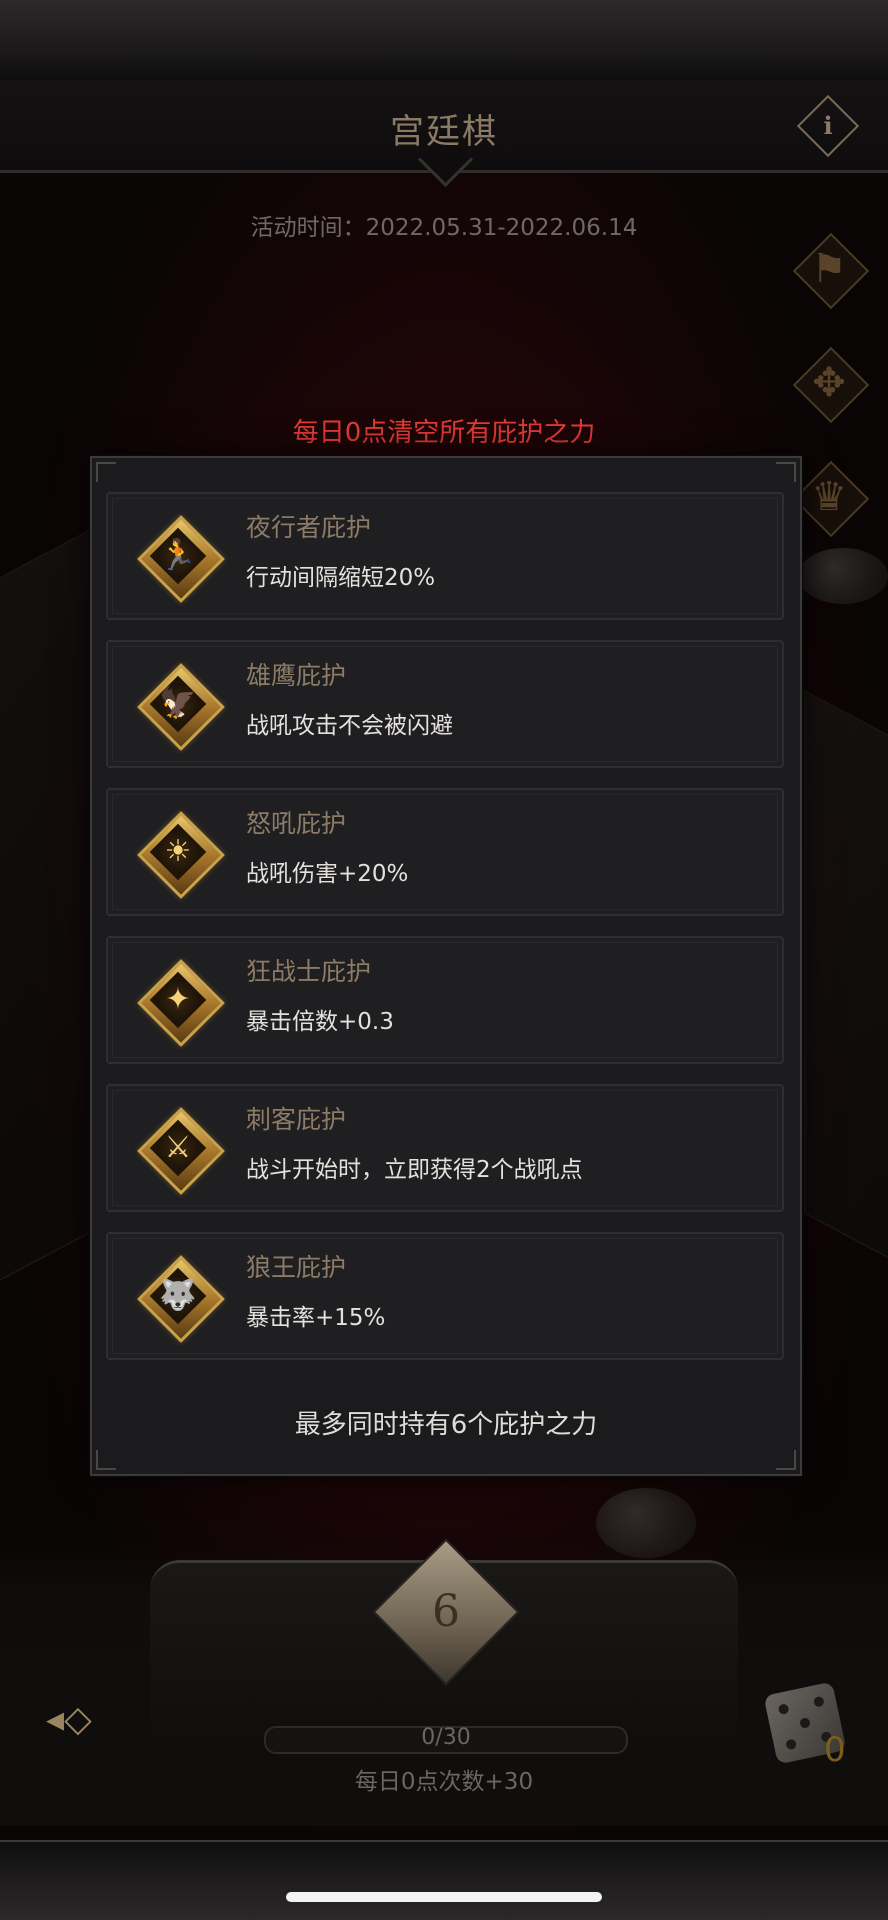 This screenshot has height=1920, width=888. I want to click on blessing-name: 夜行者庇护, so click(309, 527).